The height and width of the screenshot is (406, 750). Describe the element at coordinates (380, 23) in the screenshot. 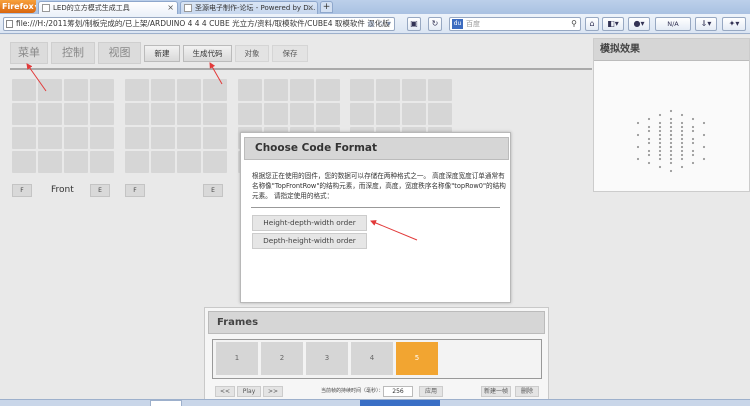

I see `star-icon: ☆` at that location.